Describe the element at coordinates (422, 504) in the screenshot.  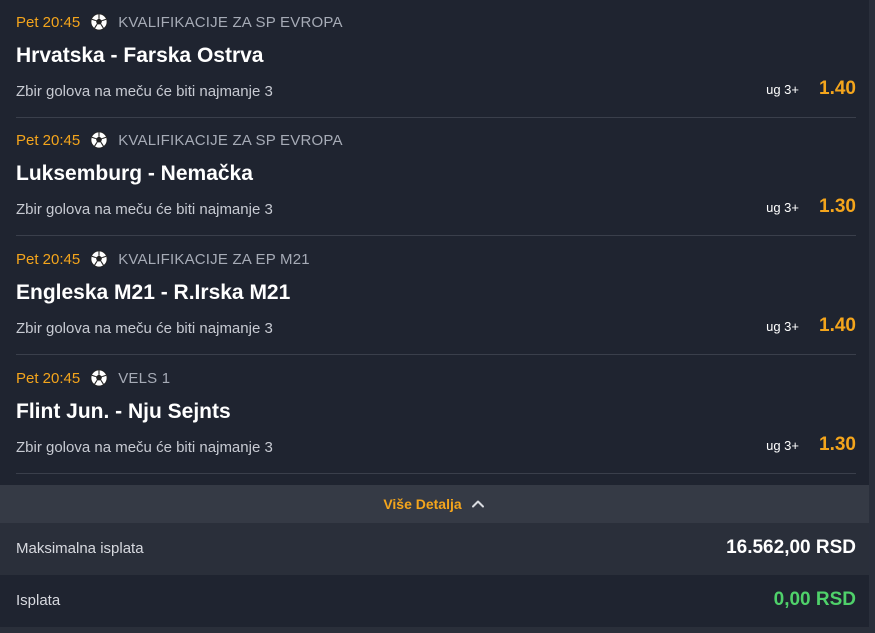
I see `more-details-label: Više Detalja` at that location.